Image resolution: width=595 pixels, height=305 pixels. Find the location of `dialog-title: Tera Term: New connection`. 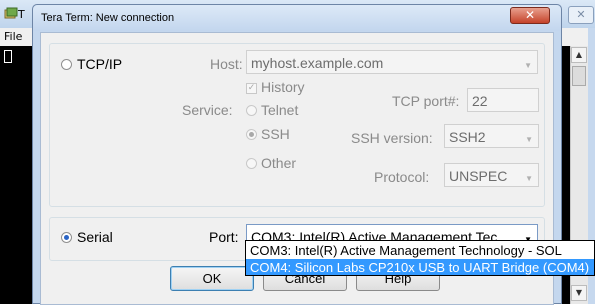

dialog-title: Tera Term: New connection is located at coordinates (108, 18).